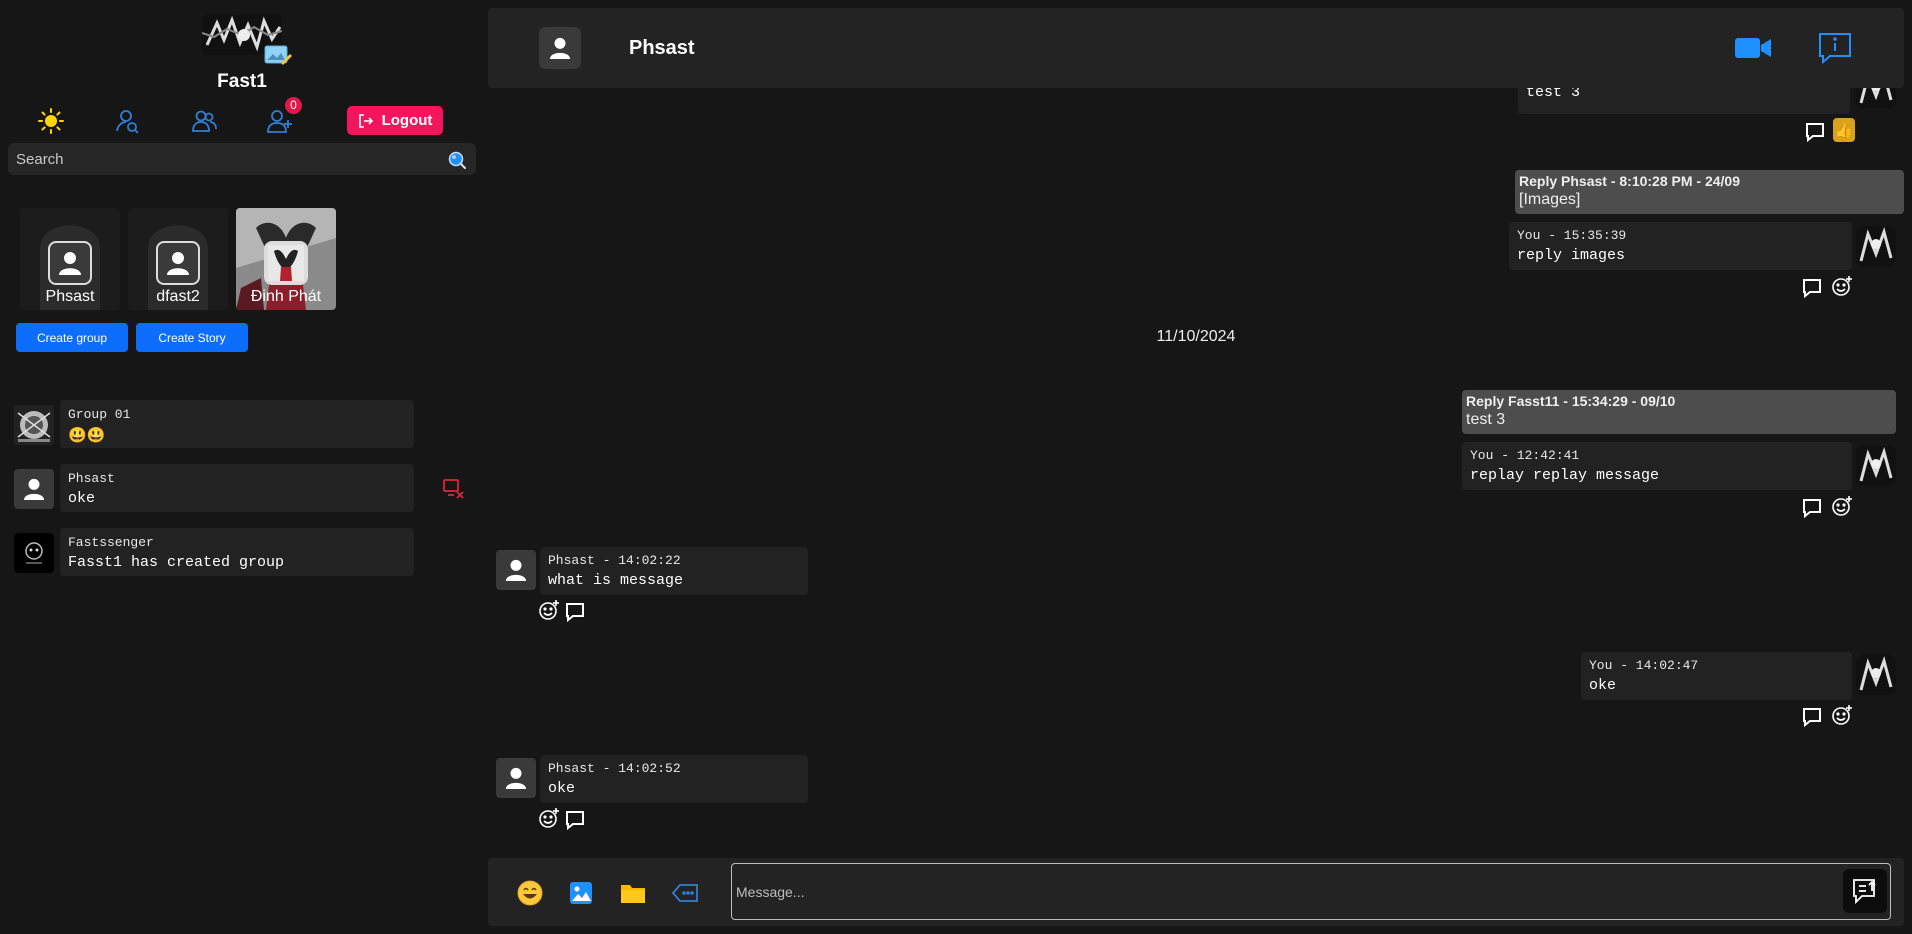 Image resolution: width=1912 pixels, height=934 pixels. I want to click on message-field, so click(1311, 891).